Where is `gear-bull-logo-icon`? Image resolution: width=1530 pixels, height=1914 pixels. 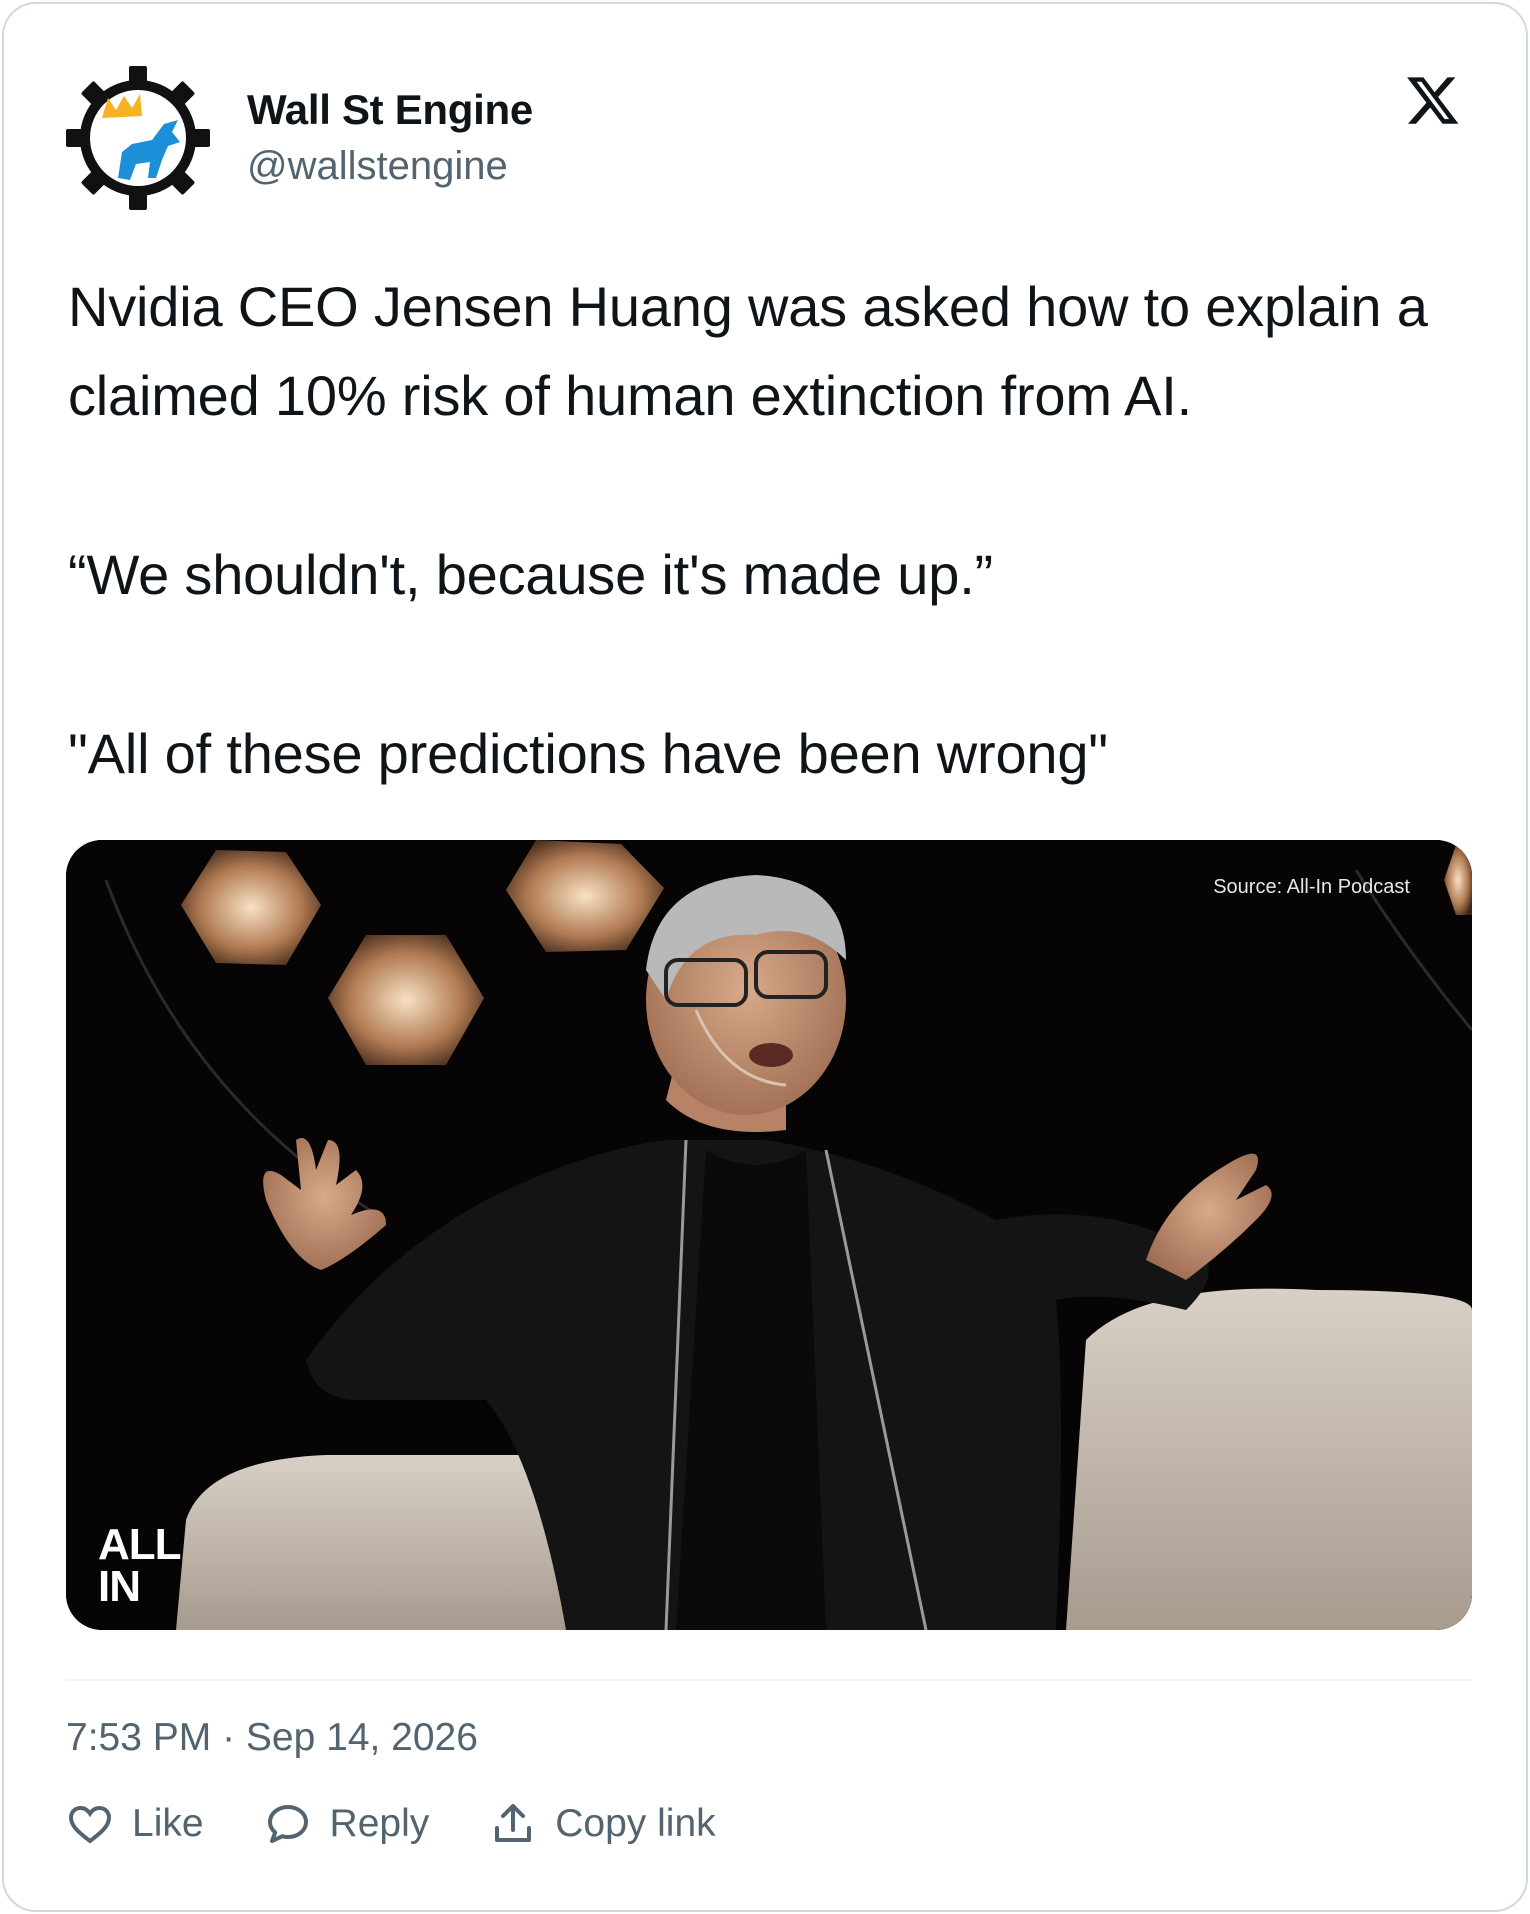 gear-bull-logo-icon is located at coordinates (138, 138).